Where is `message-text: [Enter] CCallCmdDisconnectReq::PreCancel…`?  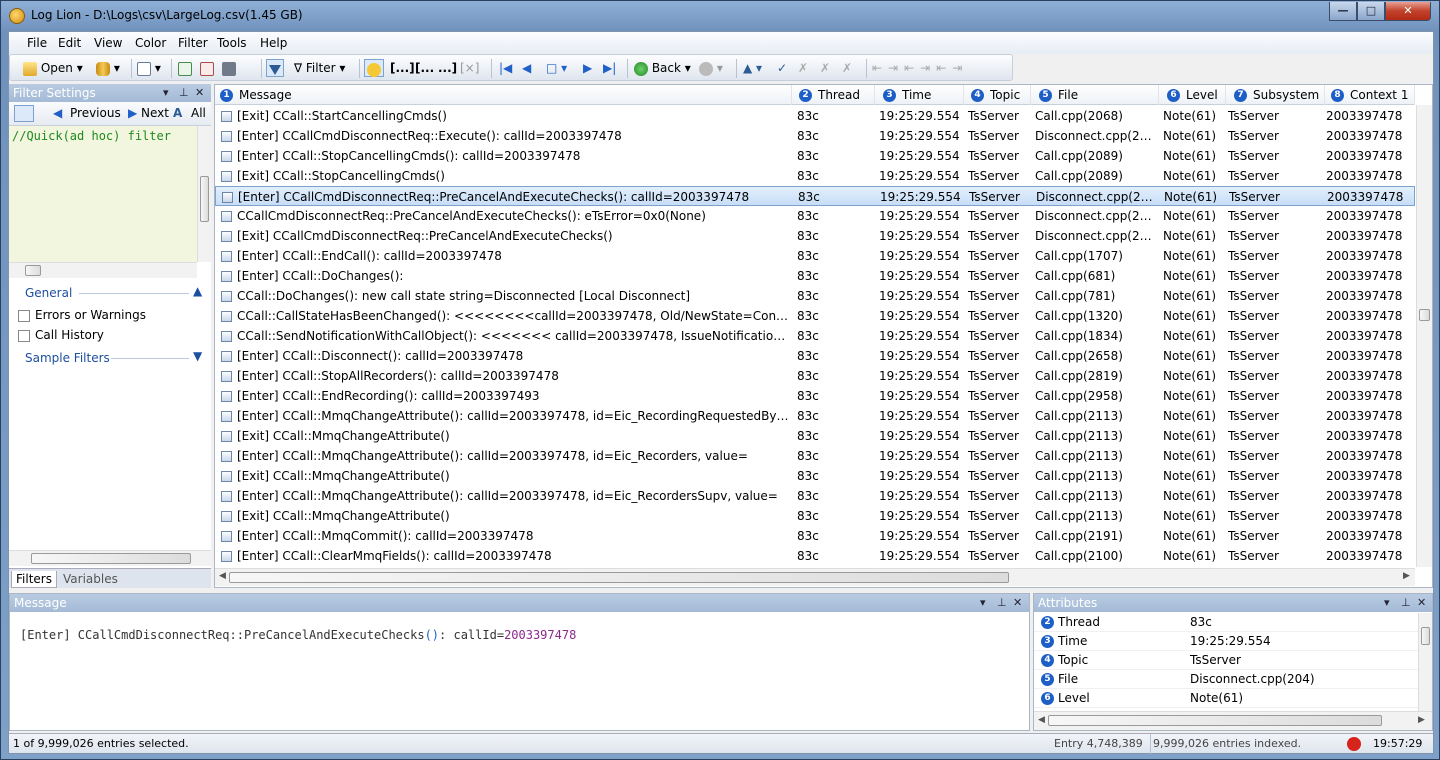
message-text: [Enter] CCallCmdDisconnectReq::PreCancel… is located at coordinates (298, 635).